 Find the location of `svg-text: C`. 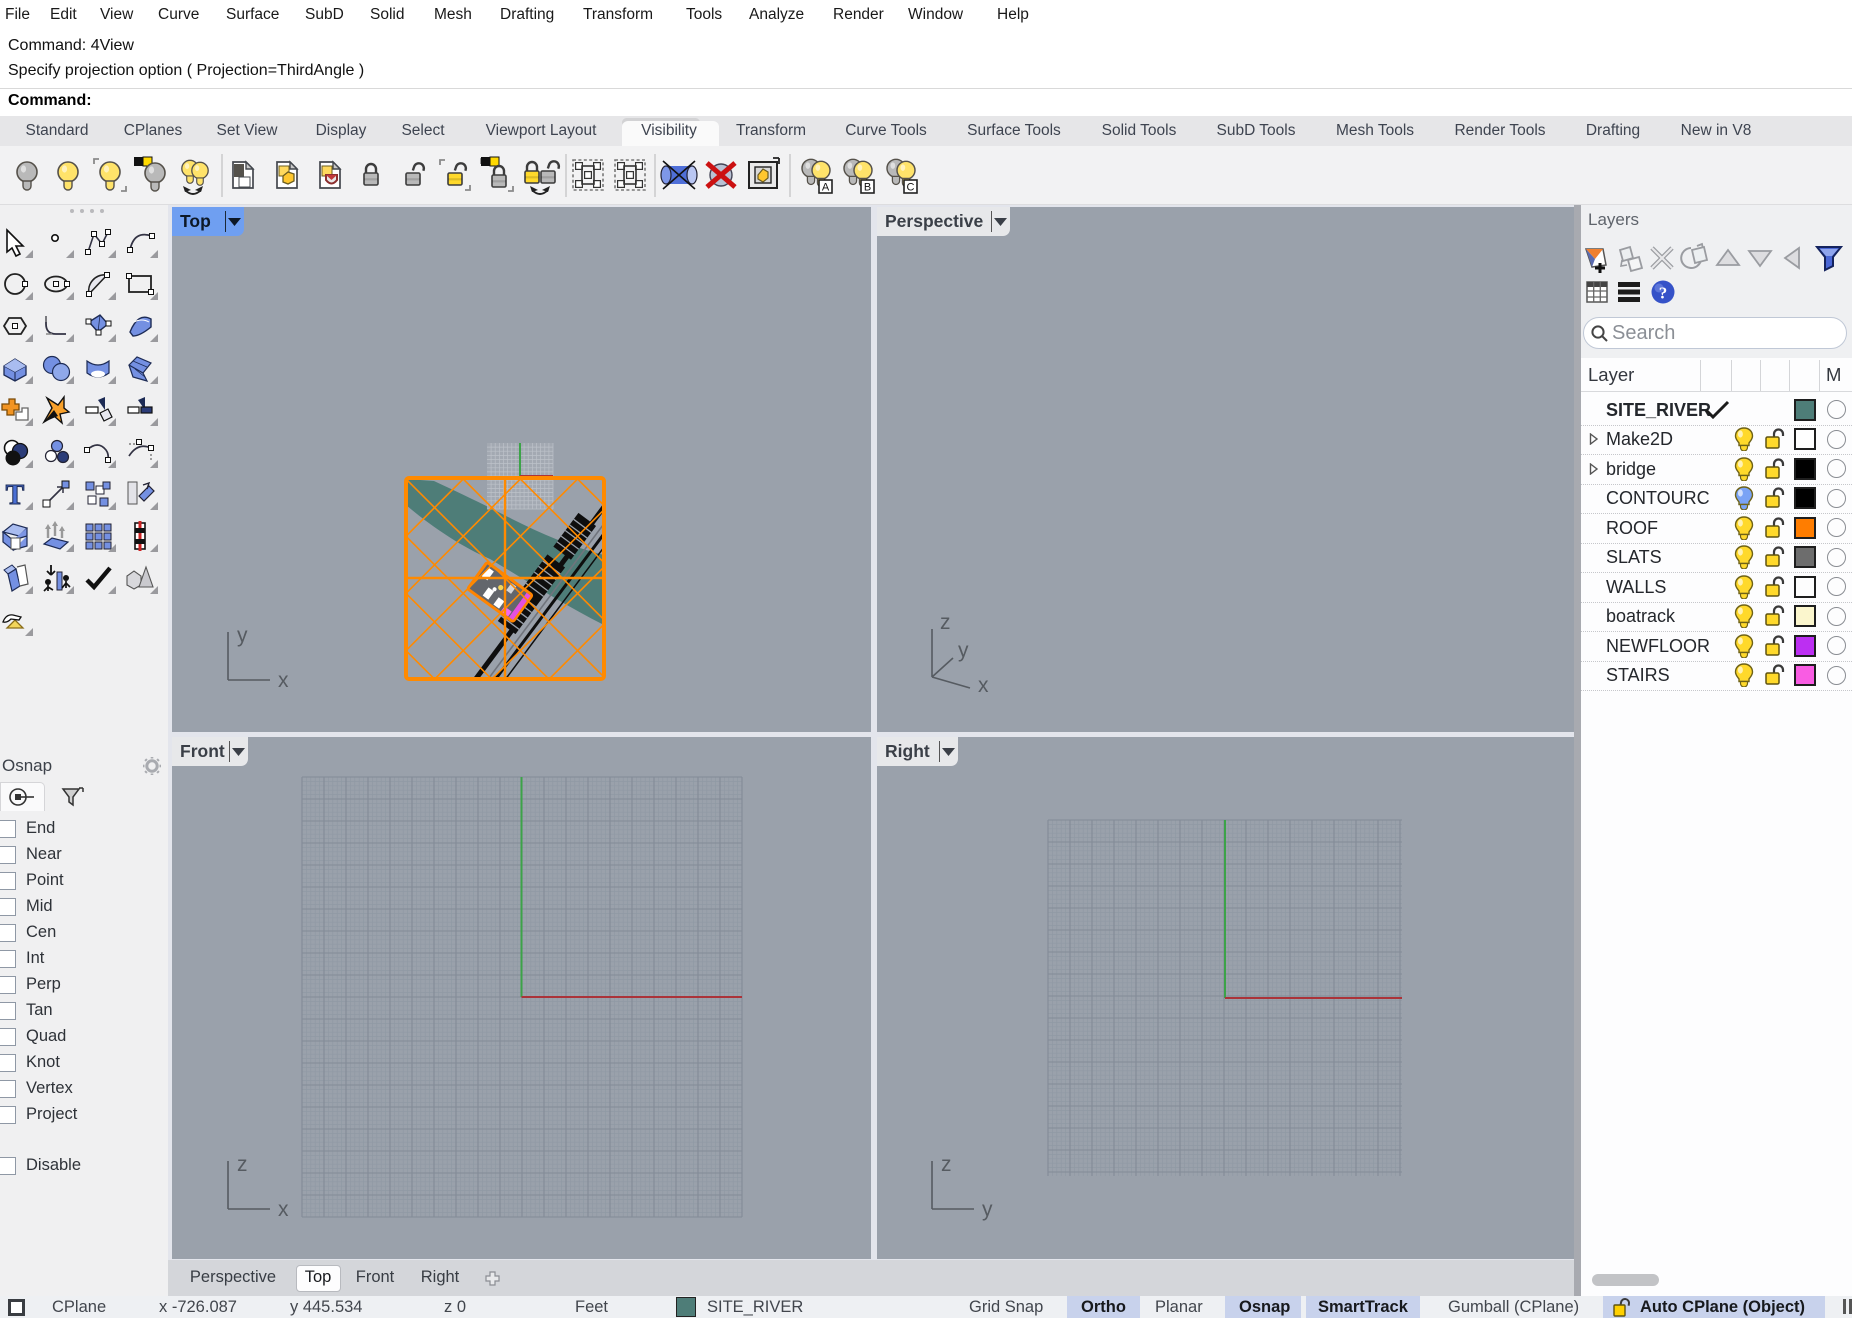

svg-text: C is located at coordinates (911, 188).